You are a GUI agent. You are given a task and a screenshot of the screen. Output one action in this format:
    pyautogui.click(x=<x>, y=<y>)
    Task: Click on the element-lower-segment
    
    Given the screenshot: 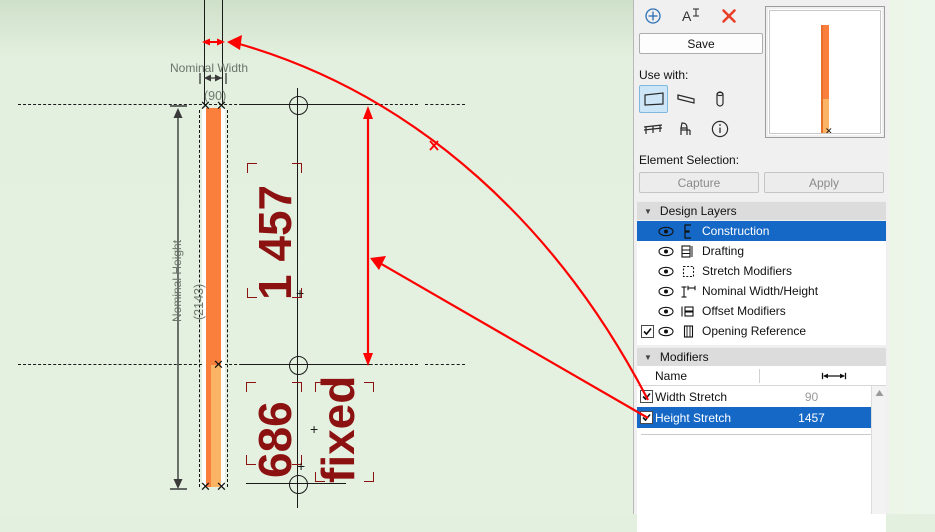 What is the action you would take?
    pyautogui.click(x=216, y=426)
    